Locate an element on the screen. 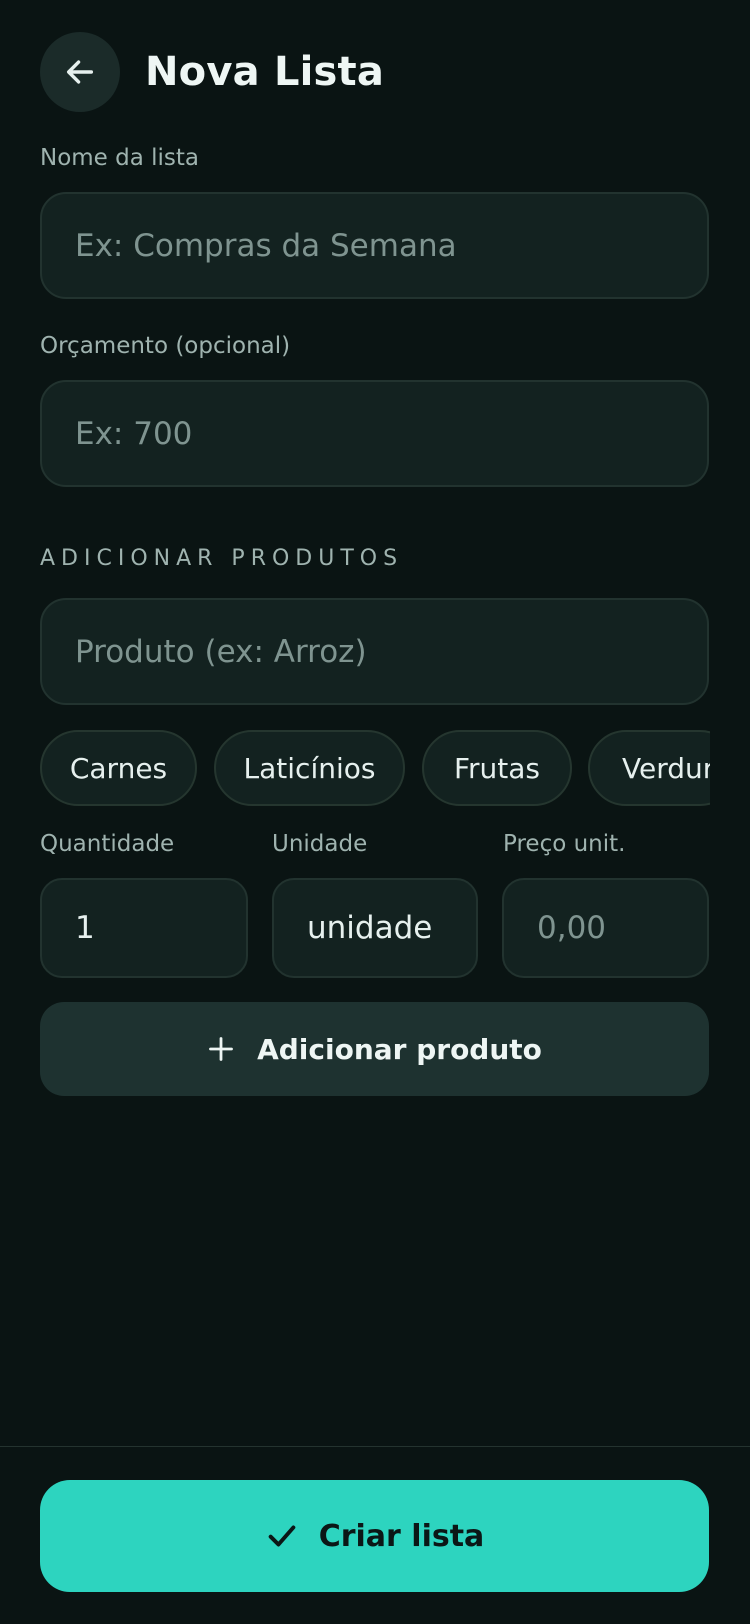 The image size is (750, 1624). unit-value: unidade is located at coordinates (370, 928).